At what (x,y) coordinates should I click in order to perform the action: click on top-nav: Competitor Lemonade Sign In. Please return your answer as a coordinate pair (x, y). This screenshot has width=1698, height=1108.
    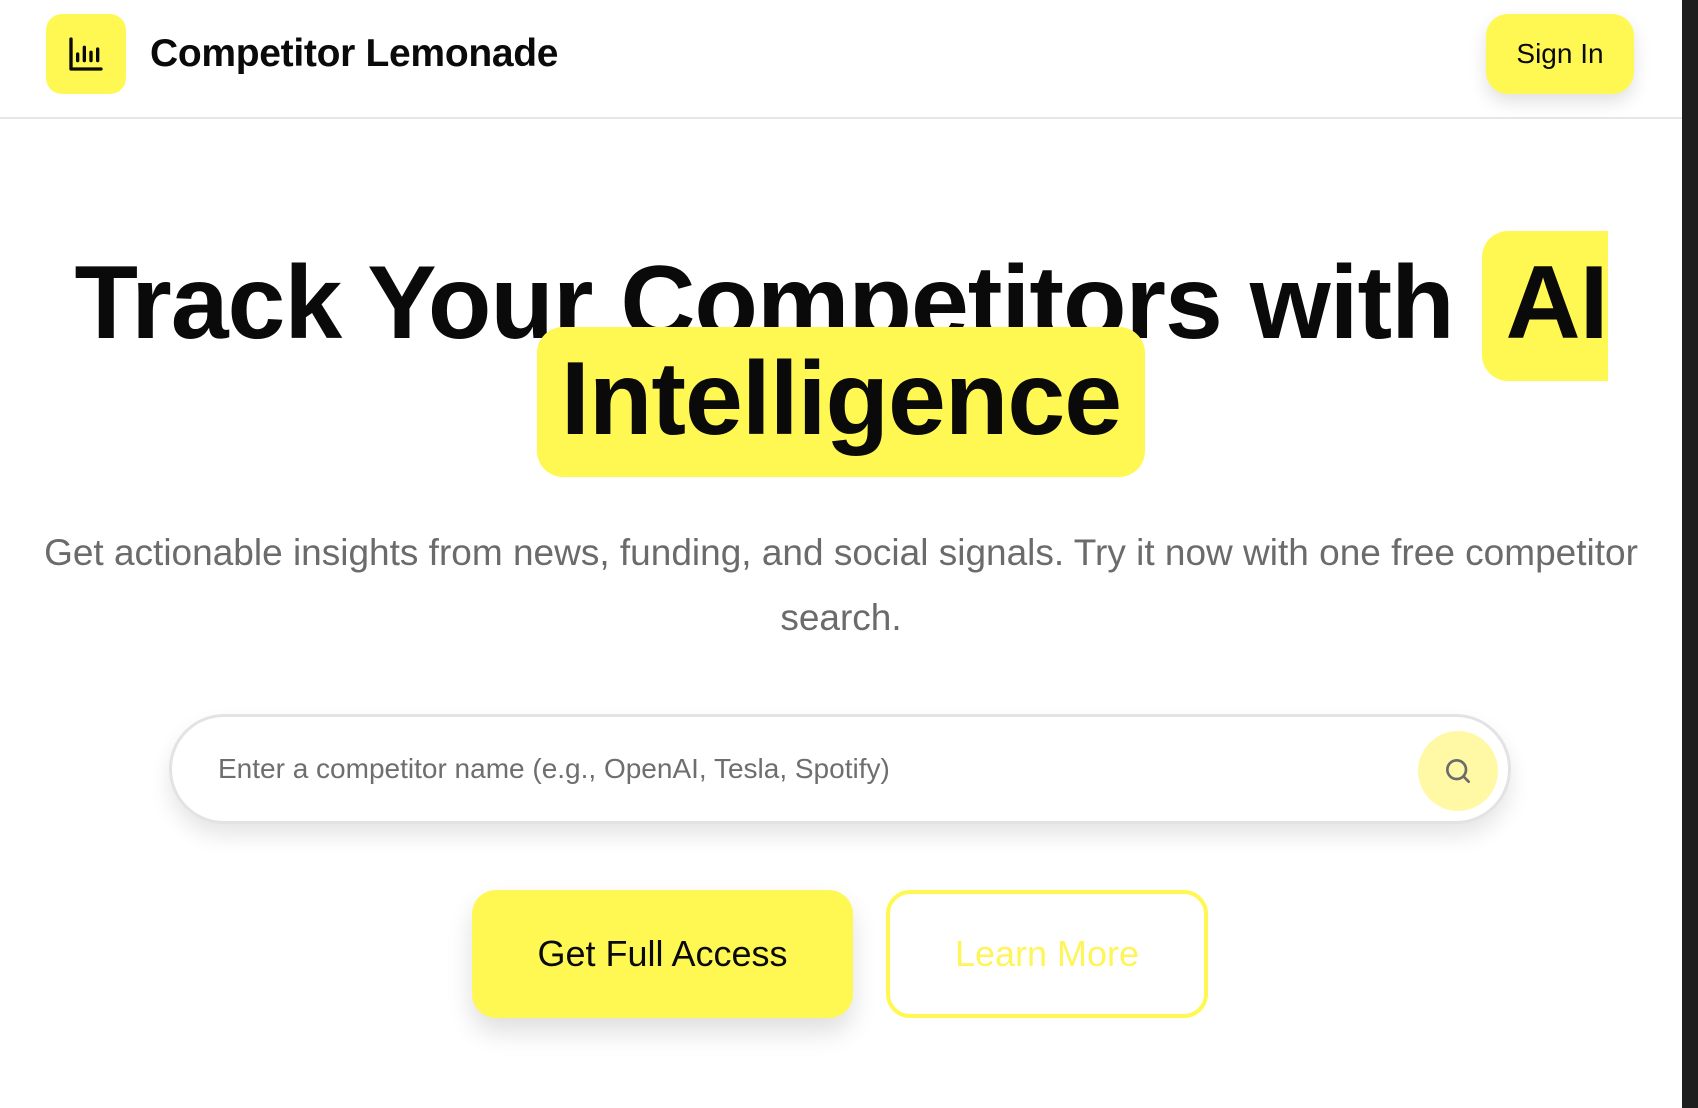
    Looking at the image, I should click on (841, 59).